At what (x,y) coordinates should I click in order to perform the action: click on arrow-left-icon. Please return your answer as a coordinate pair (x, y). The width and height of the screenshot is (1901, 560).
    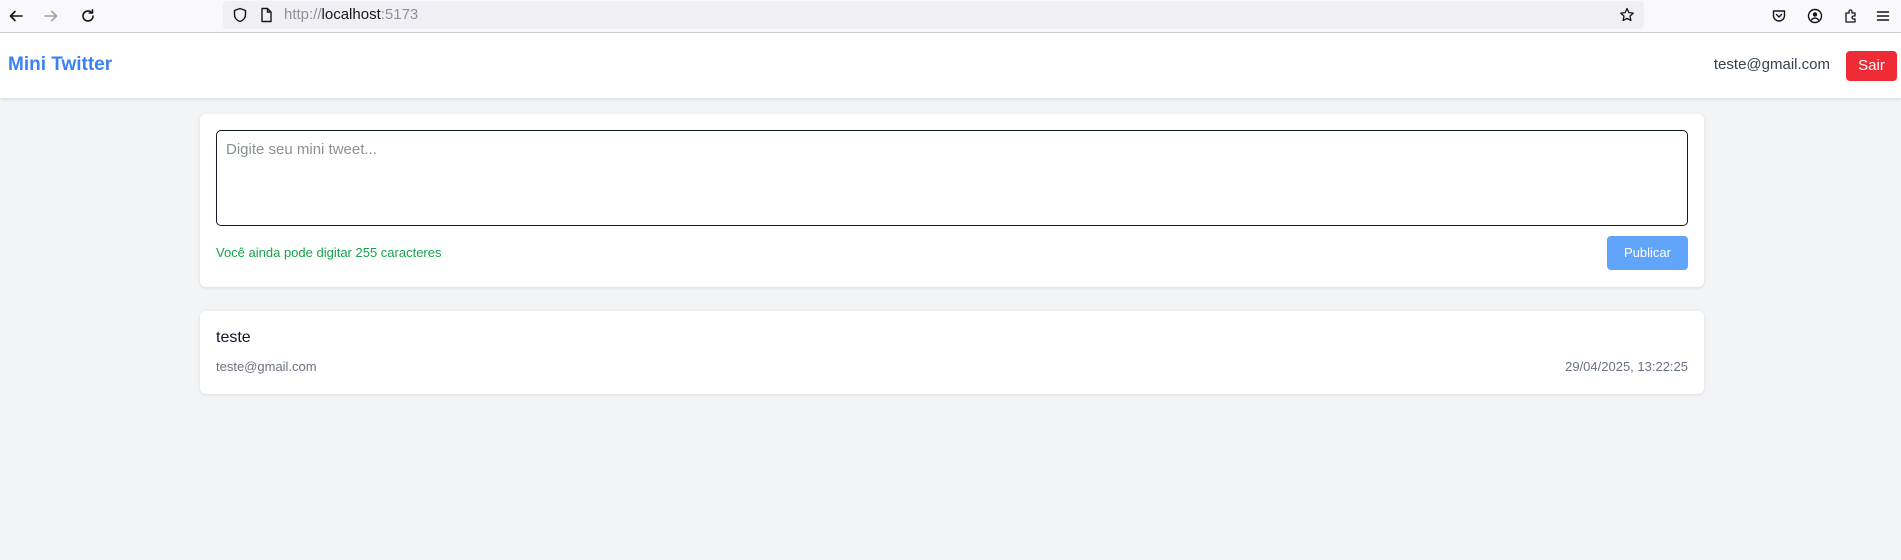
    Looking at the image, I should click on (16, 16).